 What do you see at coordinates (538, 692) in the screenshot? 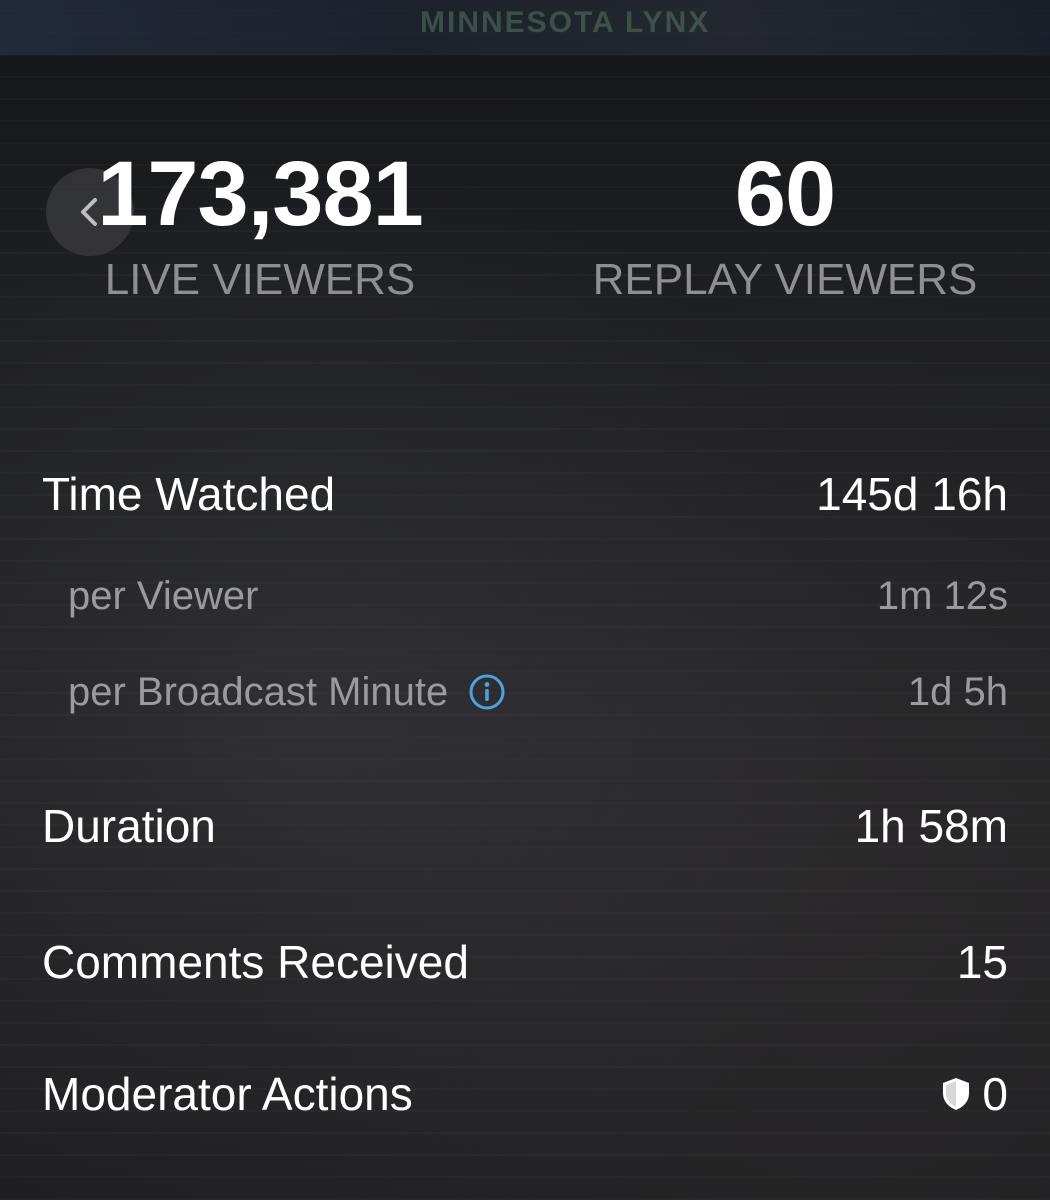
I see `per-broadcast-minute-row: per Broadcast Minute 1d 5h` at bounding box center [538, 692].